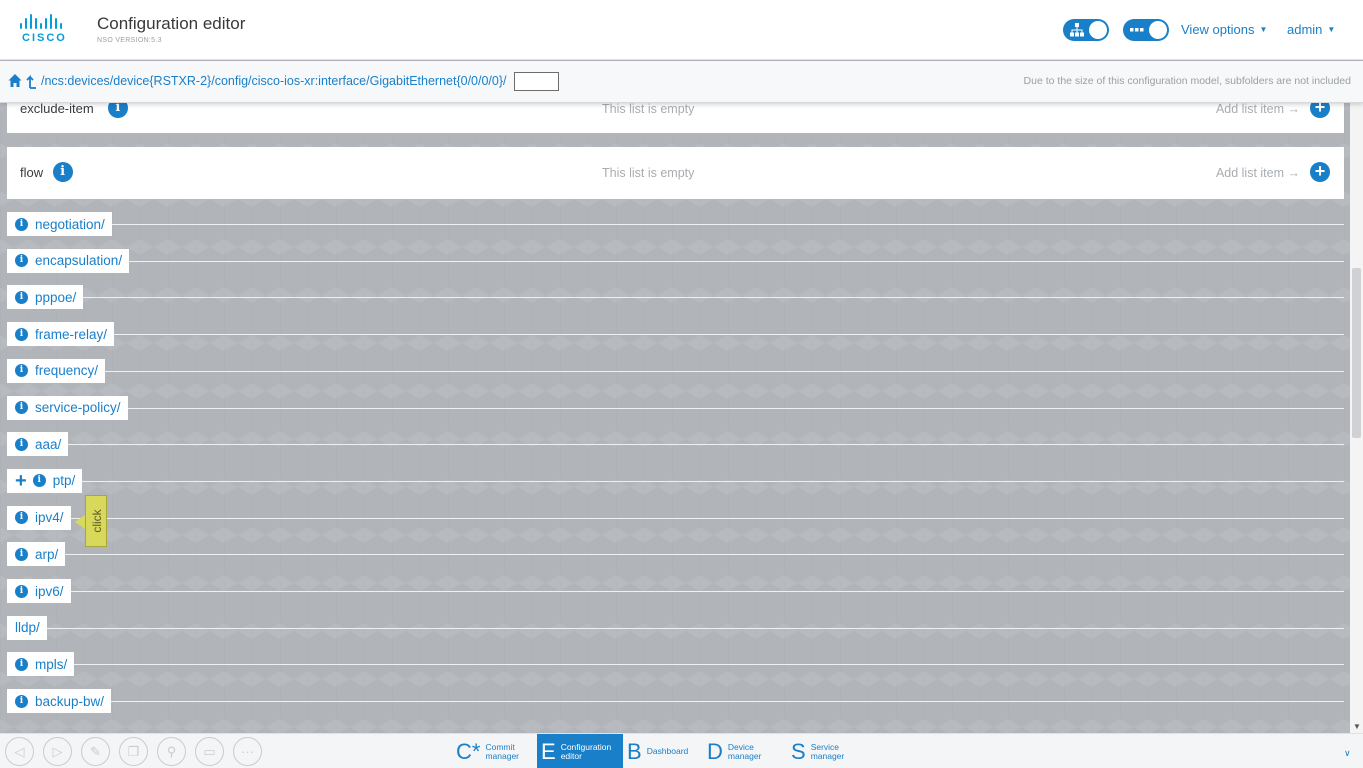 The image size is (1363, 768). I want to click on chevron-down-icon: ∨, so click(1347, 753).